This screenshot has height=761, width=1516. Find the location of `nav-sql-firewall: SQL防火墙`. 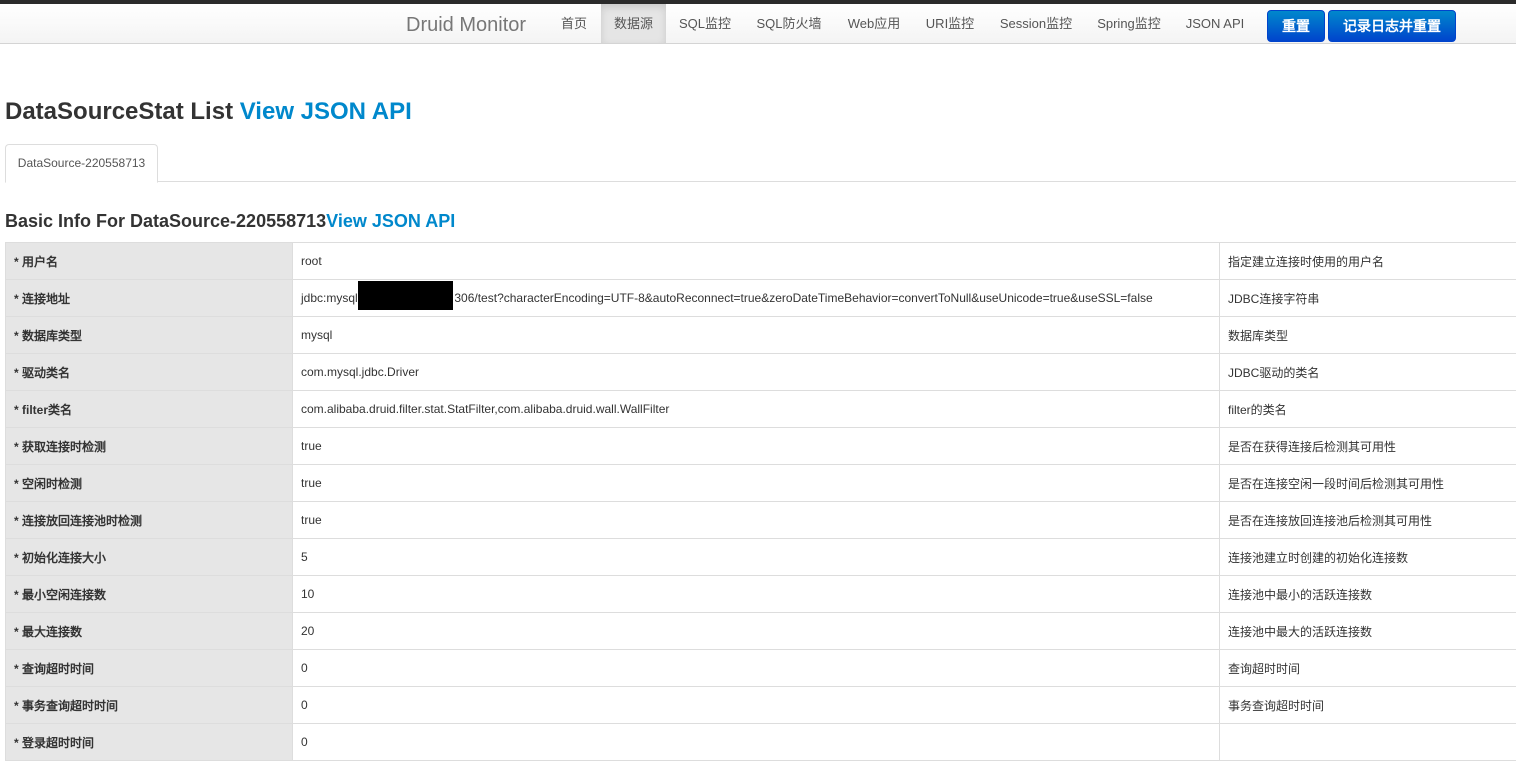

nav-sql-firewall: SQL防火墙 is located at coordinates (789, 23).